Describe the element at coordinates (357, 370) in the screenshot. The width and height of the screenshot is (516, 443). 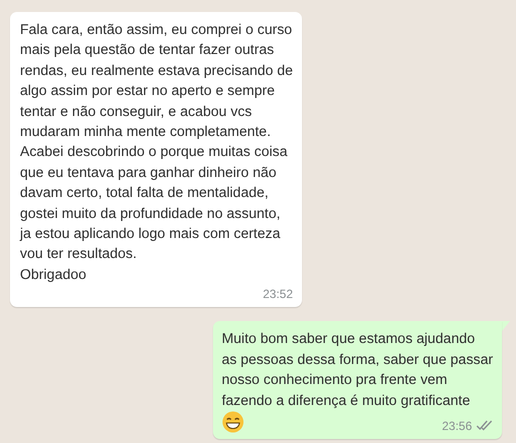
I see `message-text: Muito bom saber que estamos ajudando as pessoas dessa forma, saber que passar nosso conhecimento pra frente vem fazendo a diferença é muito gratificante` at that location.